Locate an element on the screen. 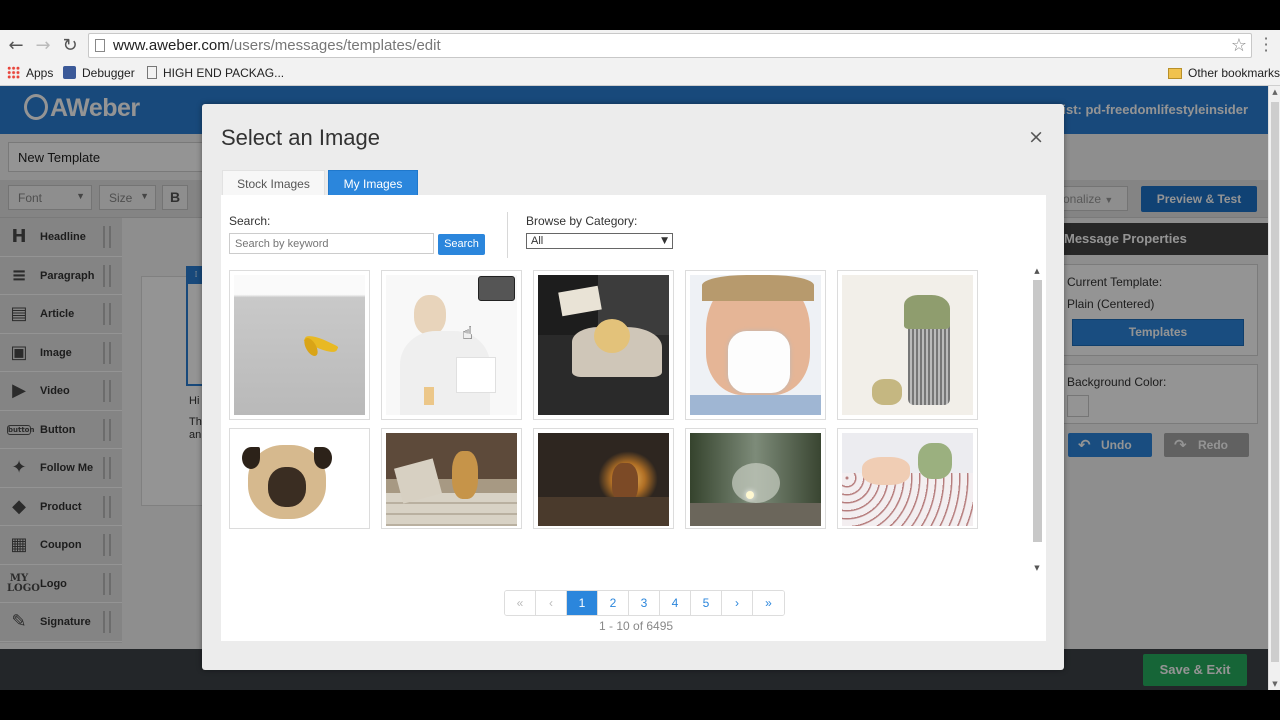 This screenshot has width=1280, height=720. page-scrollbar: ▲ ▼ is located at coordinates (1274, 388).